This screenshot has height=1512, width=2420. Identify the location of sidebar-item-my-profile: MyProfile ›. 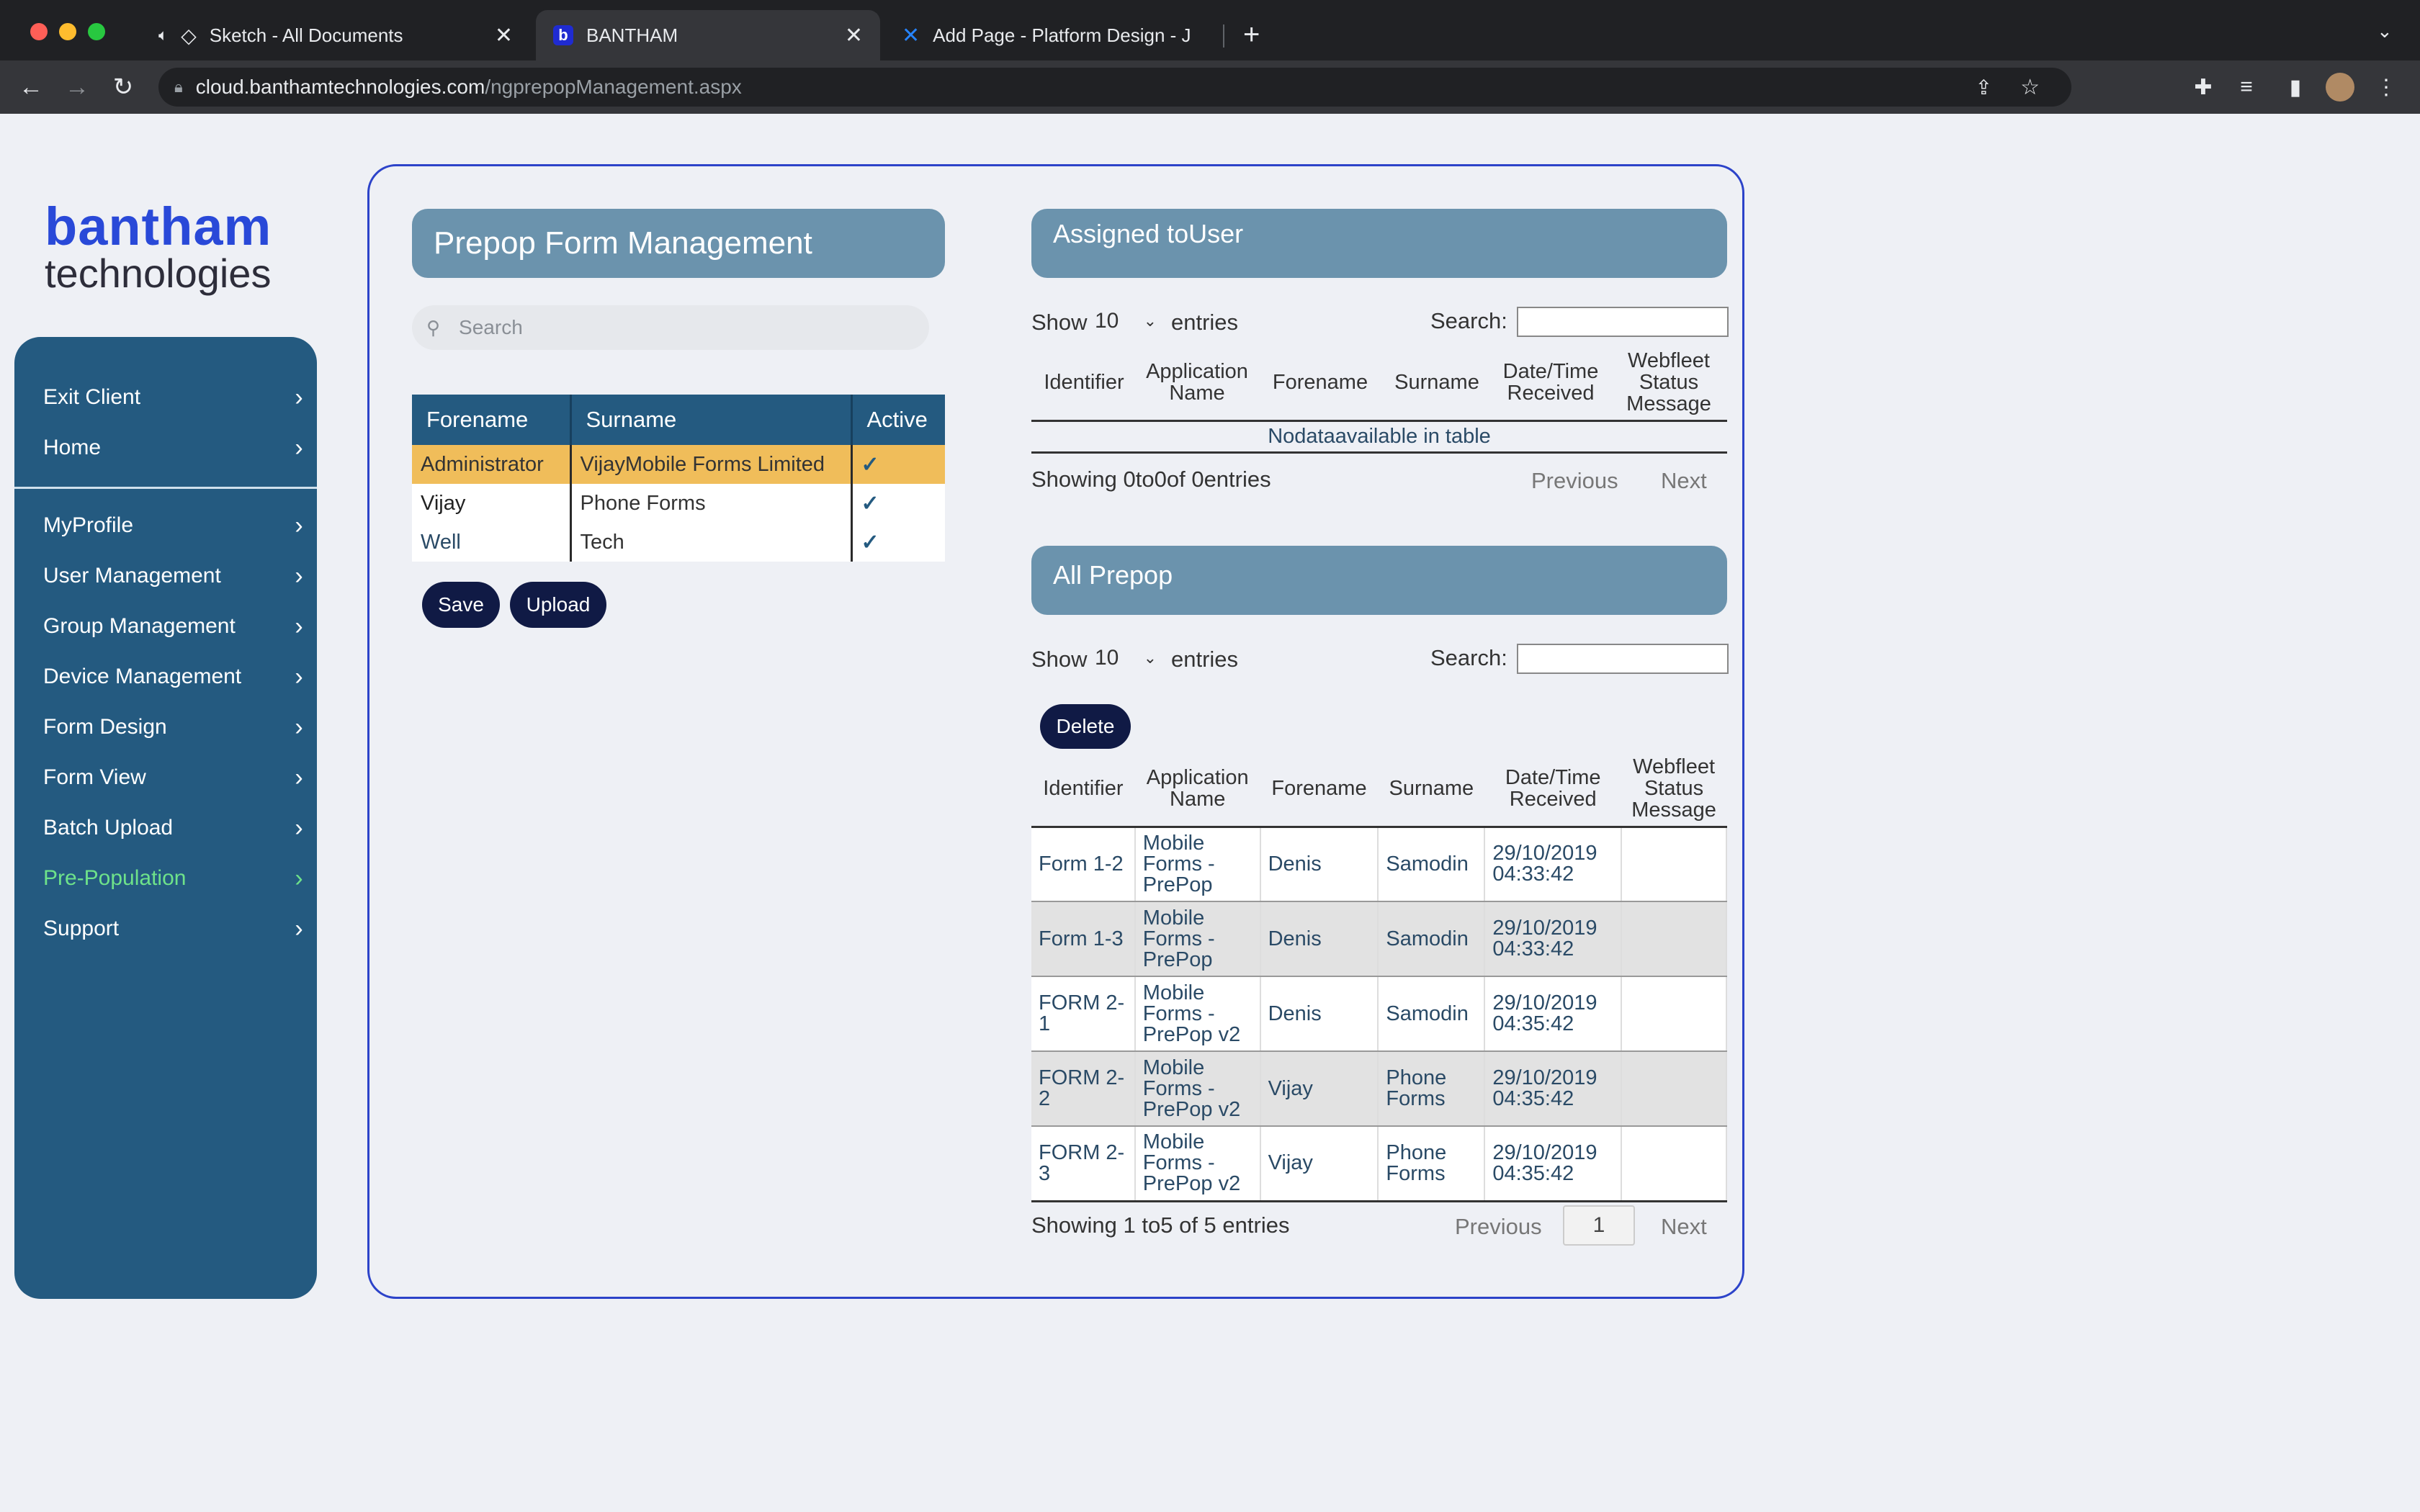
(176, 525).